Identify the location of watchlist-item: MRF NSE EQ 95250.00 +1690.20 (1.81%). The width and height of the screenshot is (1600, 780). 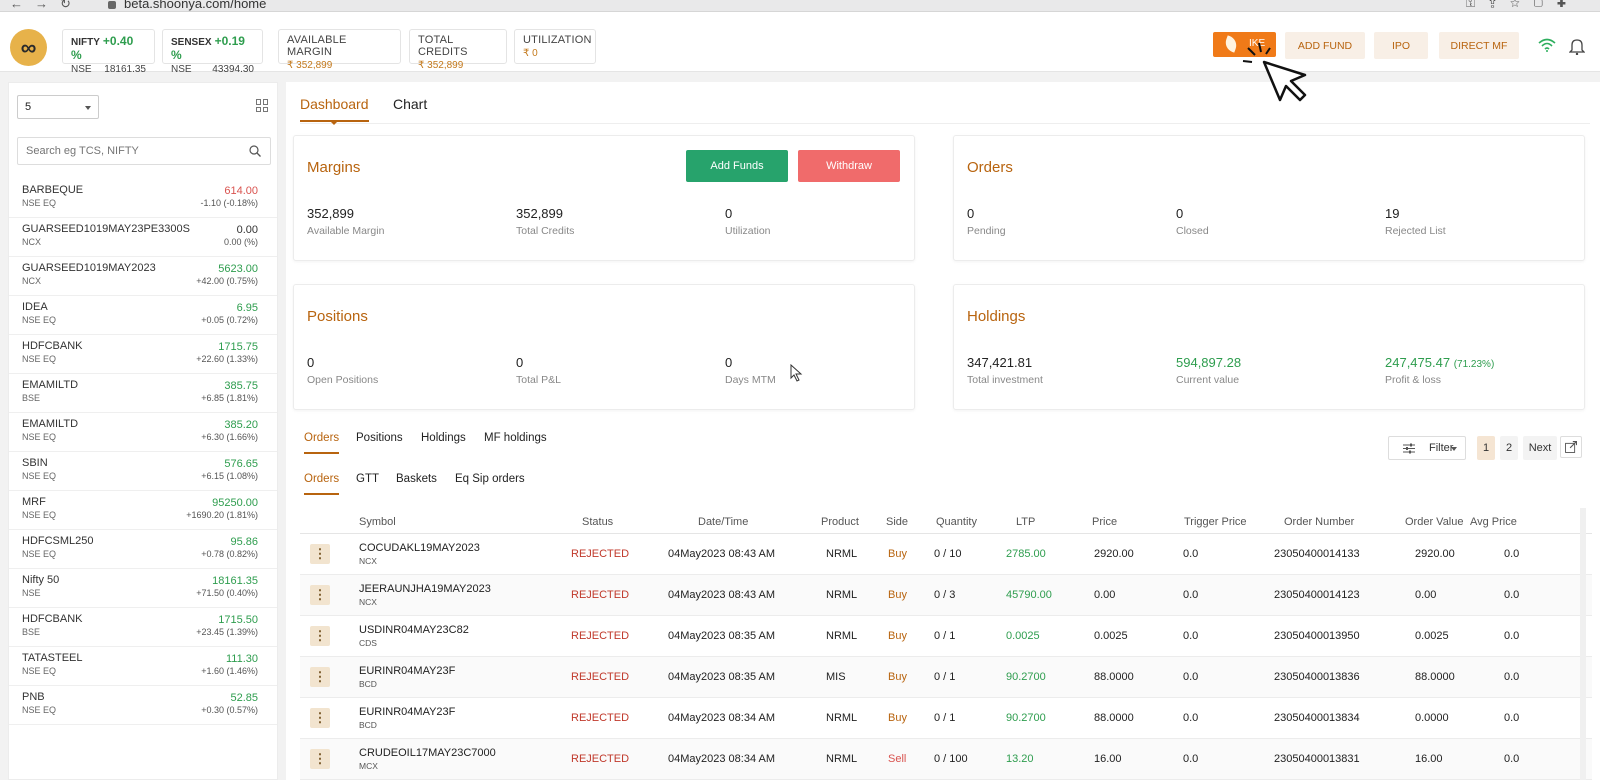
(143, 510).